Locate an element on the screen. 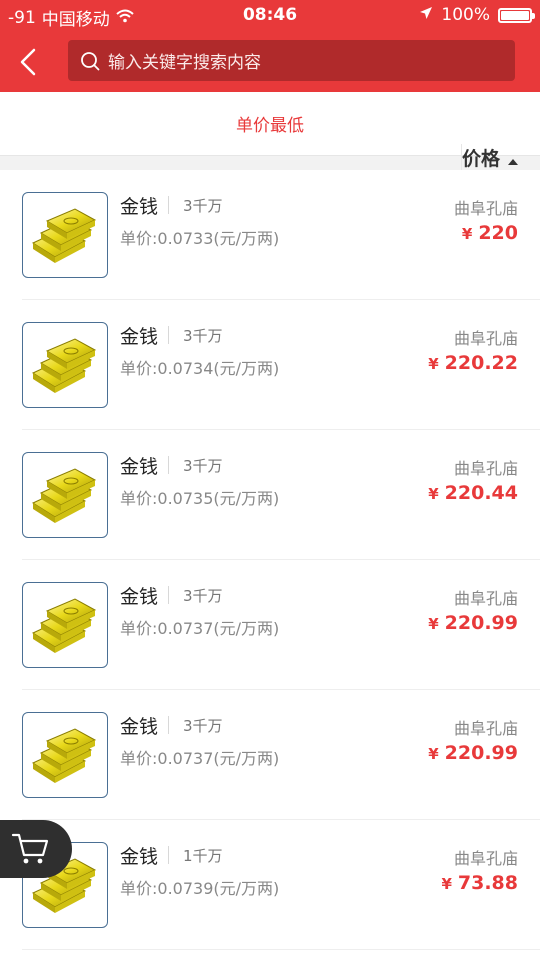 This screenshot has height=960, width=540. tab-lowest-unit-price: 单价最低 is located at coordinates (270, 123).